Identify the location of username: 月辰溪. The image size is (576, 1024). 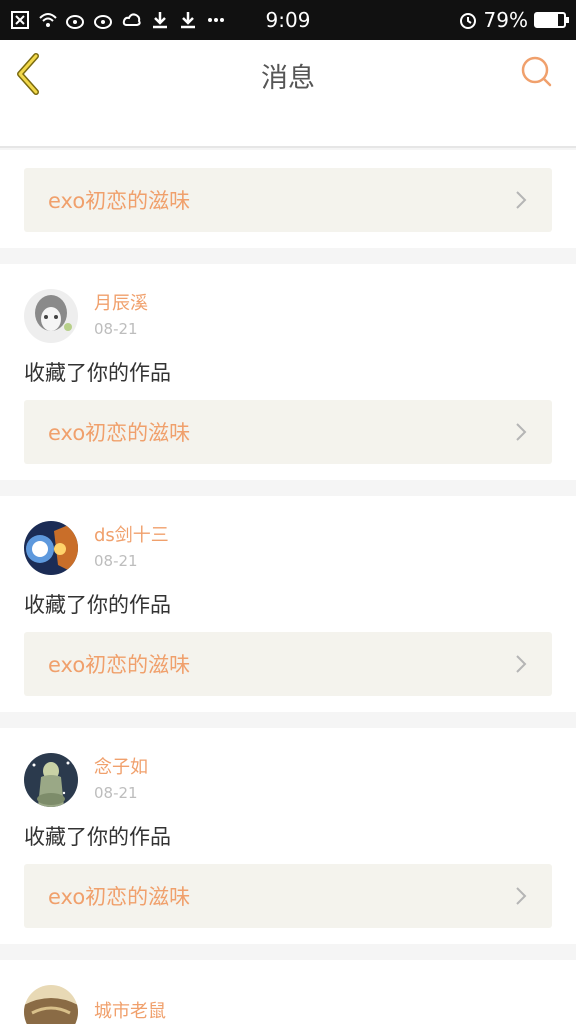
(121, 304).